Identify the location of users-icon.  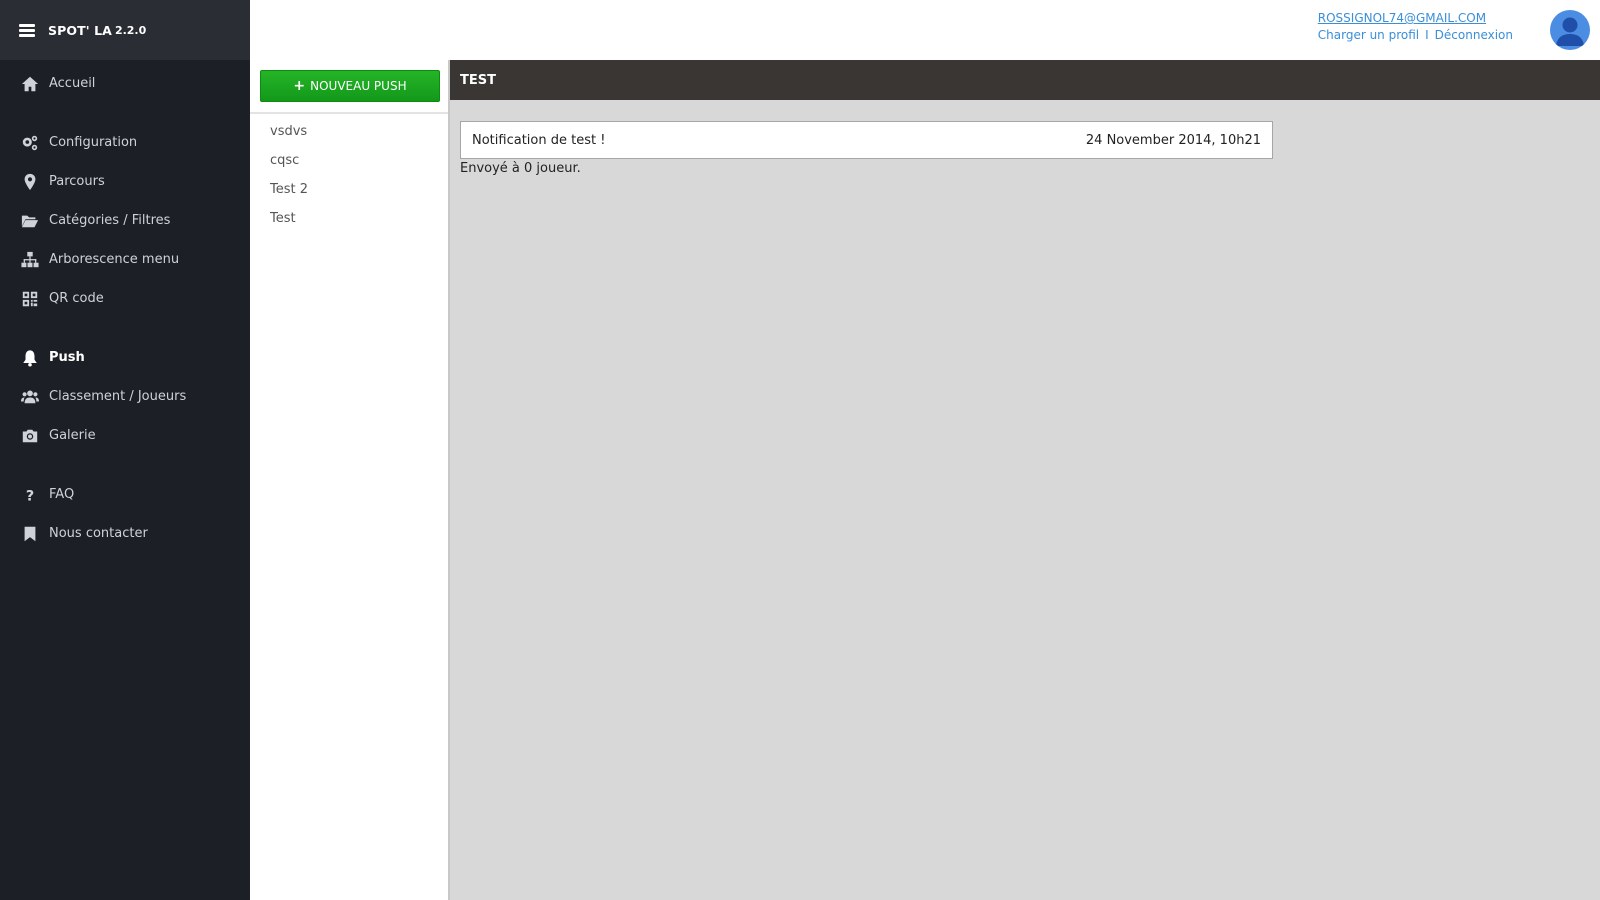
(30, 397).